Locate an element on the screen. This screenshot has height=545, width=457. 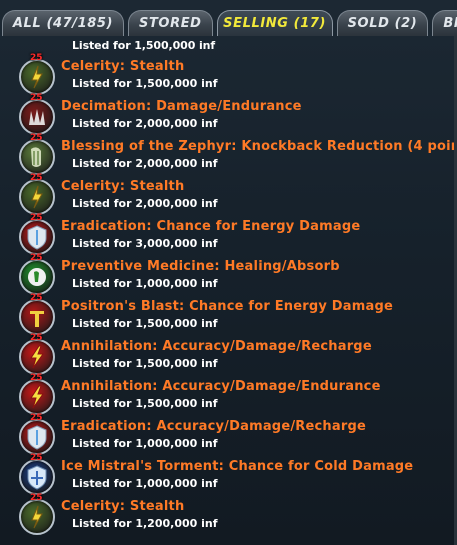
ice-mistral-icon is located at coordinates (37, 477).